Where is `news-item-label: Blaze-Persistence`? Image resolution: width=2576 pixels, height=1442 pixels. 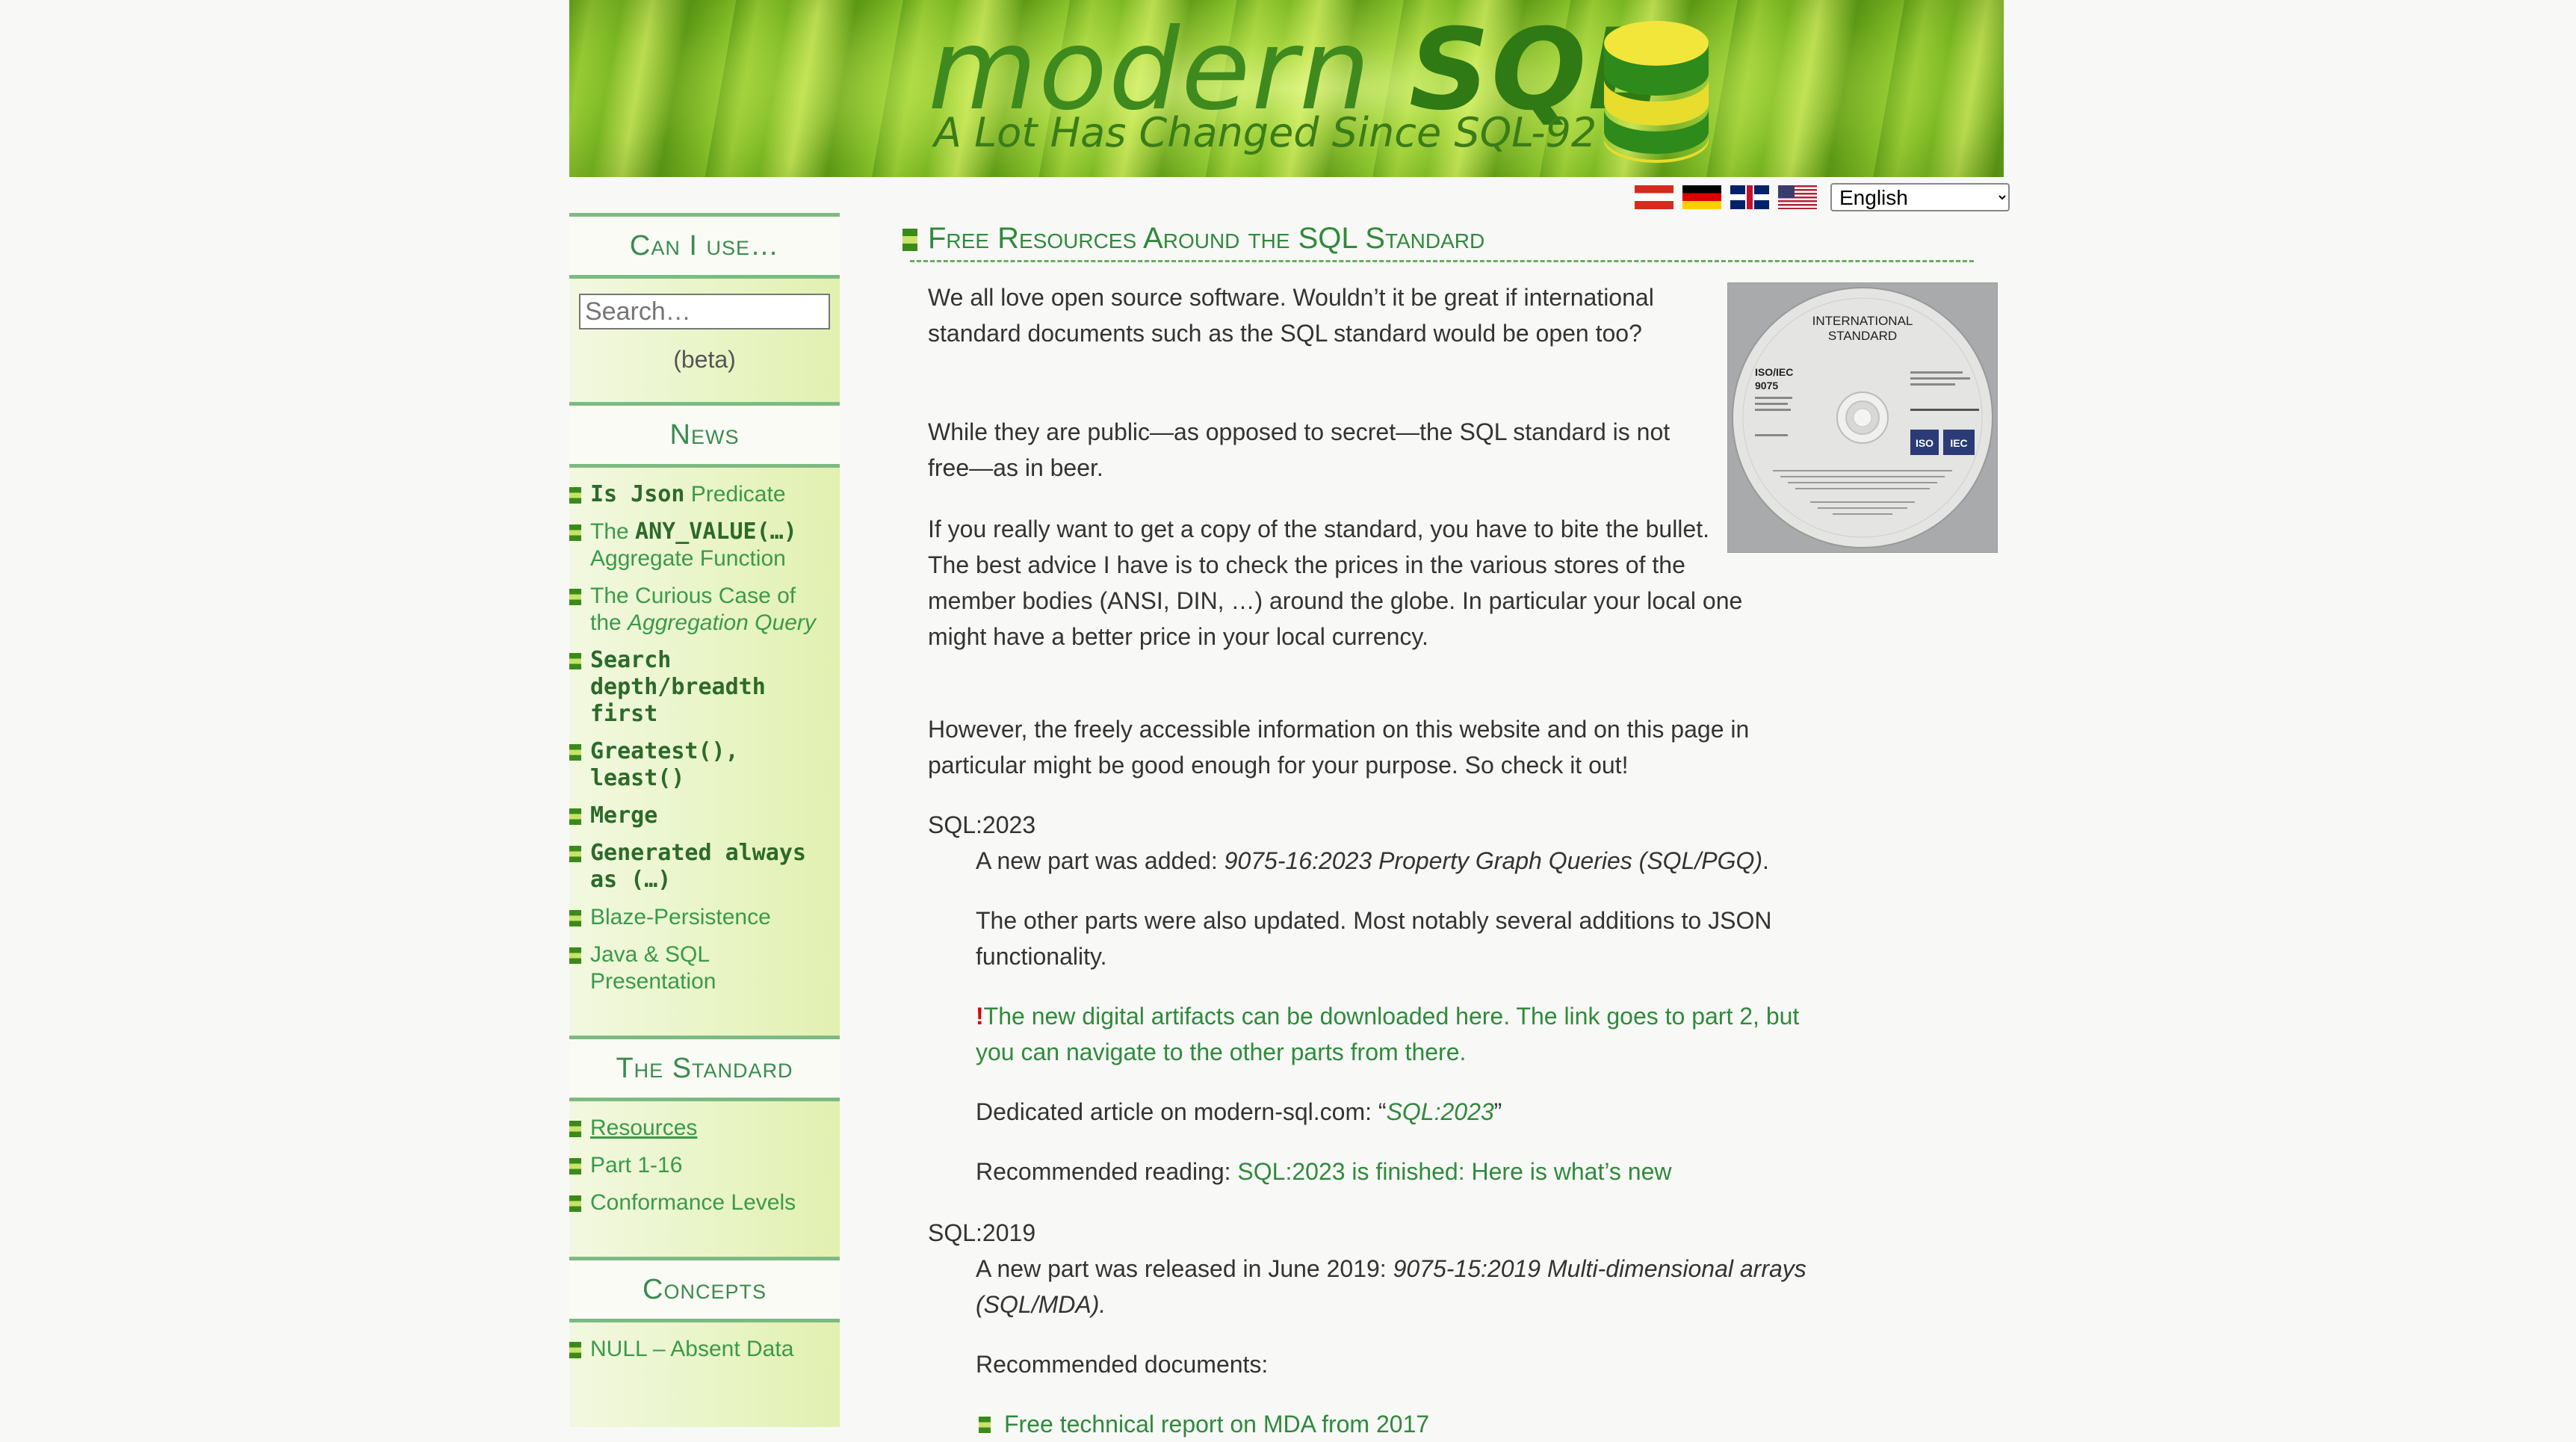 news-item-label: Blaze-Persistence is located at coordinates (680, 917).